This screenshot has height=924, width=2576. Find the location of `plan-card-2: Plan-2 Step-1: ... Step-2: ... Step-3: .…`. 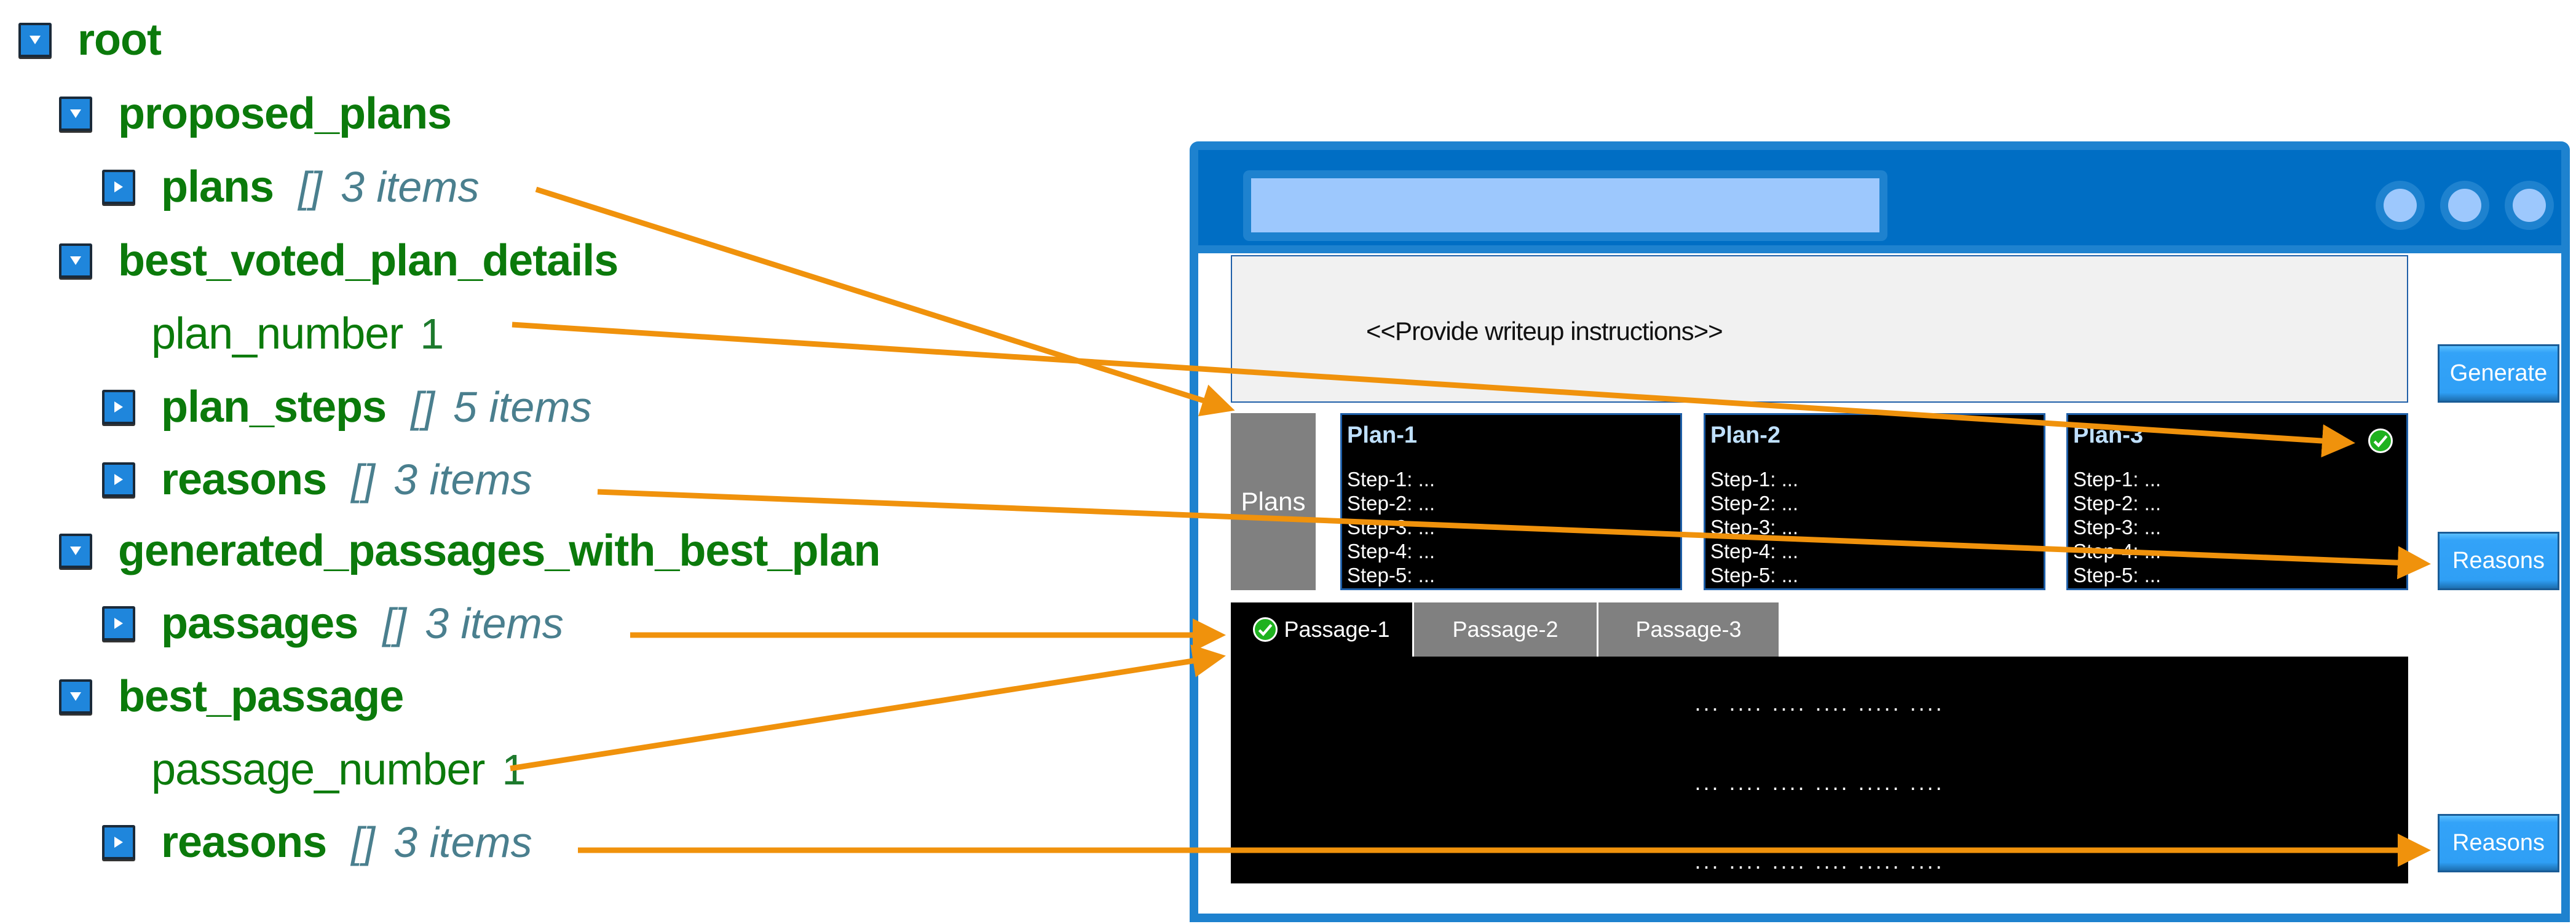

plan-card-2: Plan-2 Step-1: ... Step-2: ... Step-3: .… is located at coordinates (1874, 501).